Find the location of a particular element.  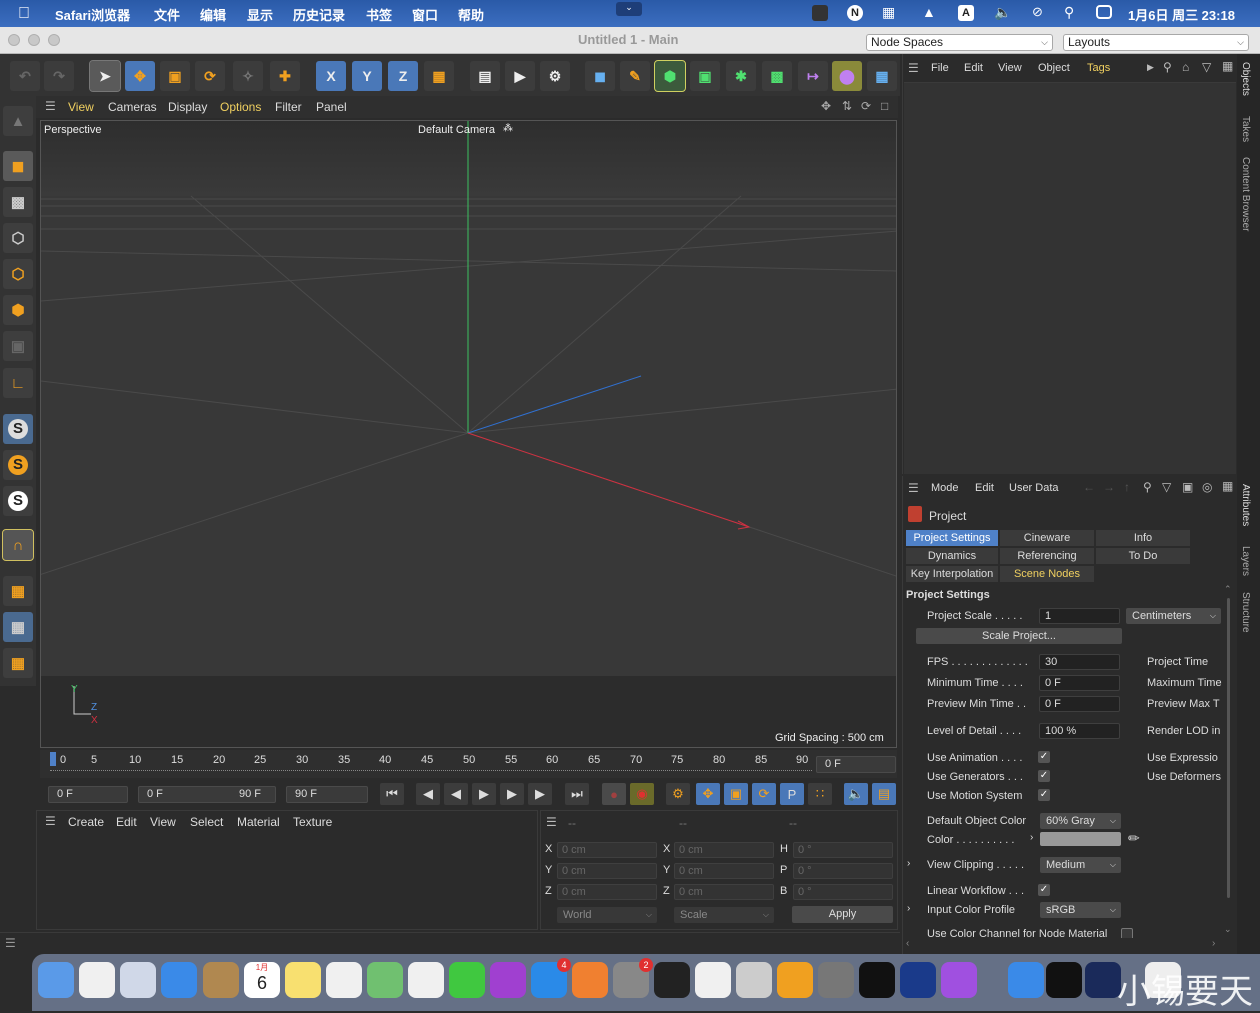

target-icon: ◎ is located at coordinates (1207, 487).